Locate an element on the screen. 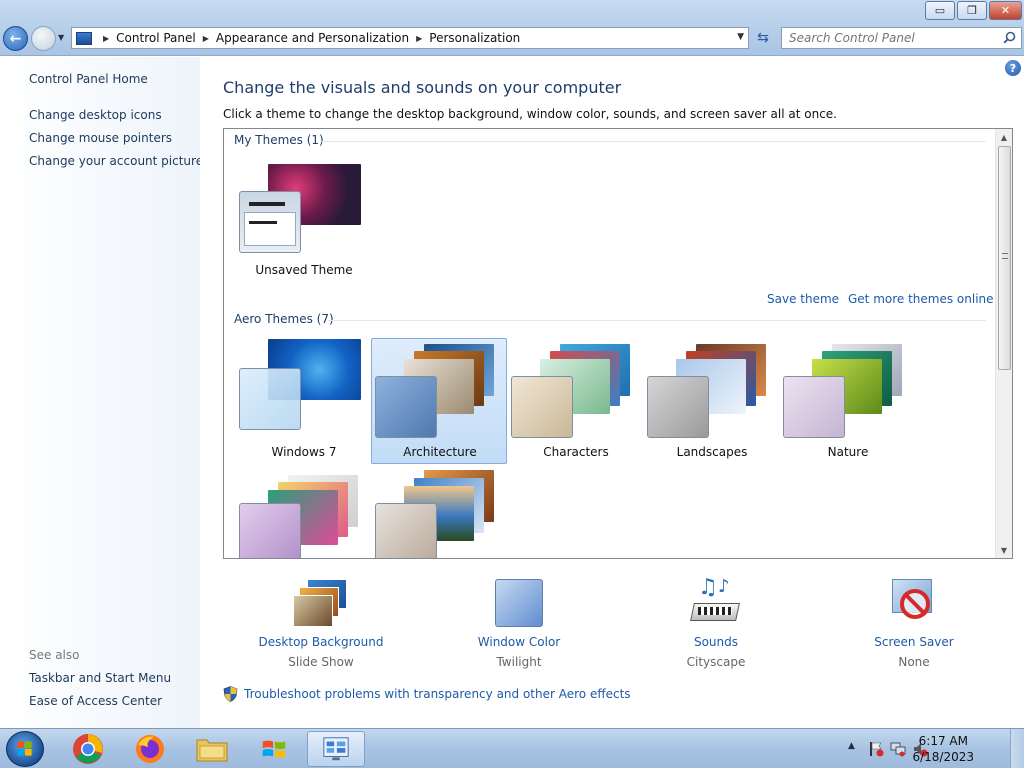  firefox-icon is located at coordinates (150, 749).